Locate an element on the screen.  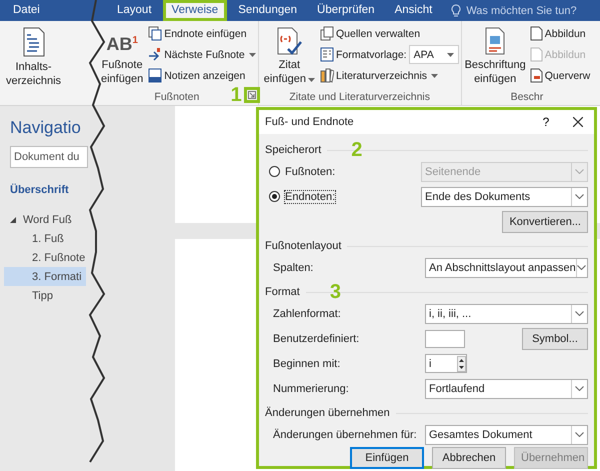
search-field: Dokument du is located at coordinates (49, 157).